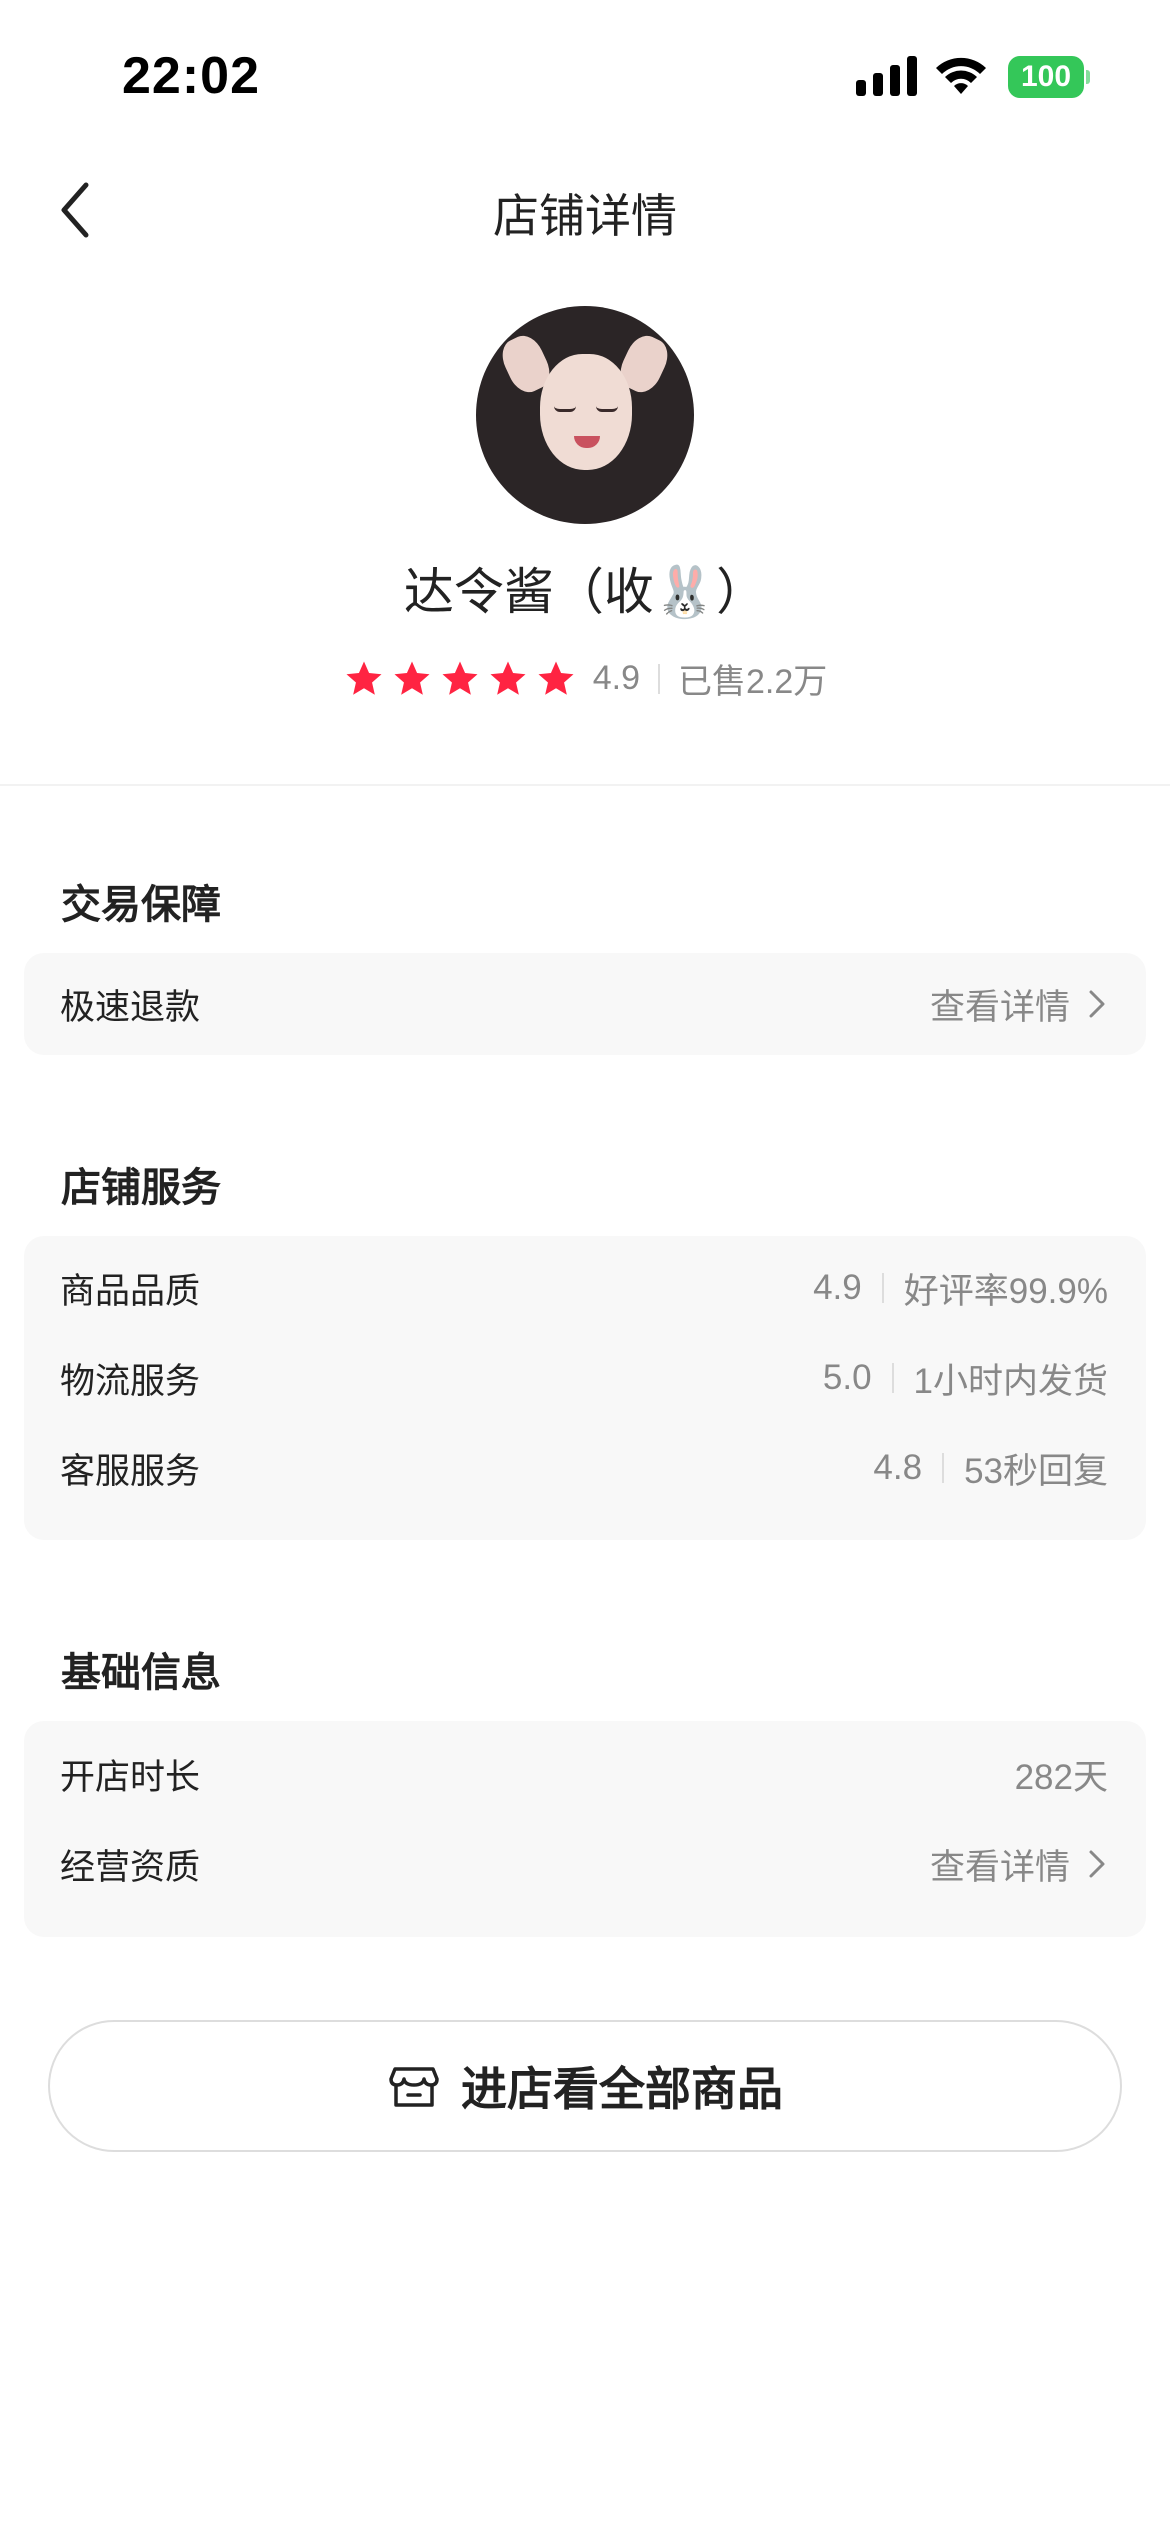 This screenshot has width=1170, height=2532. What do you see at coordinates (585, 678) in the screenshot?
I see `rating-row: 4.9 已售2.2万` at bounding box center [585, 678].